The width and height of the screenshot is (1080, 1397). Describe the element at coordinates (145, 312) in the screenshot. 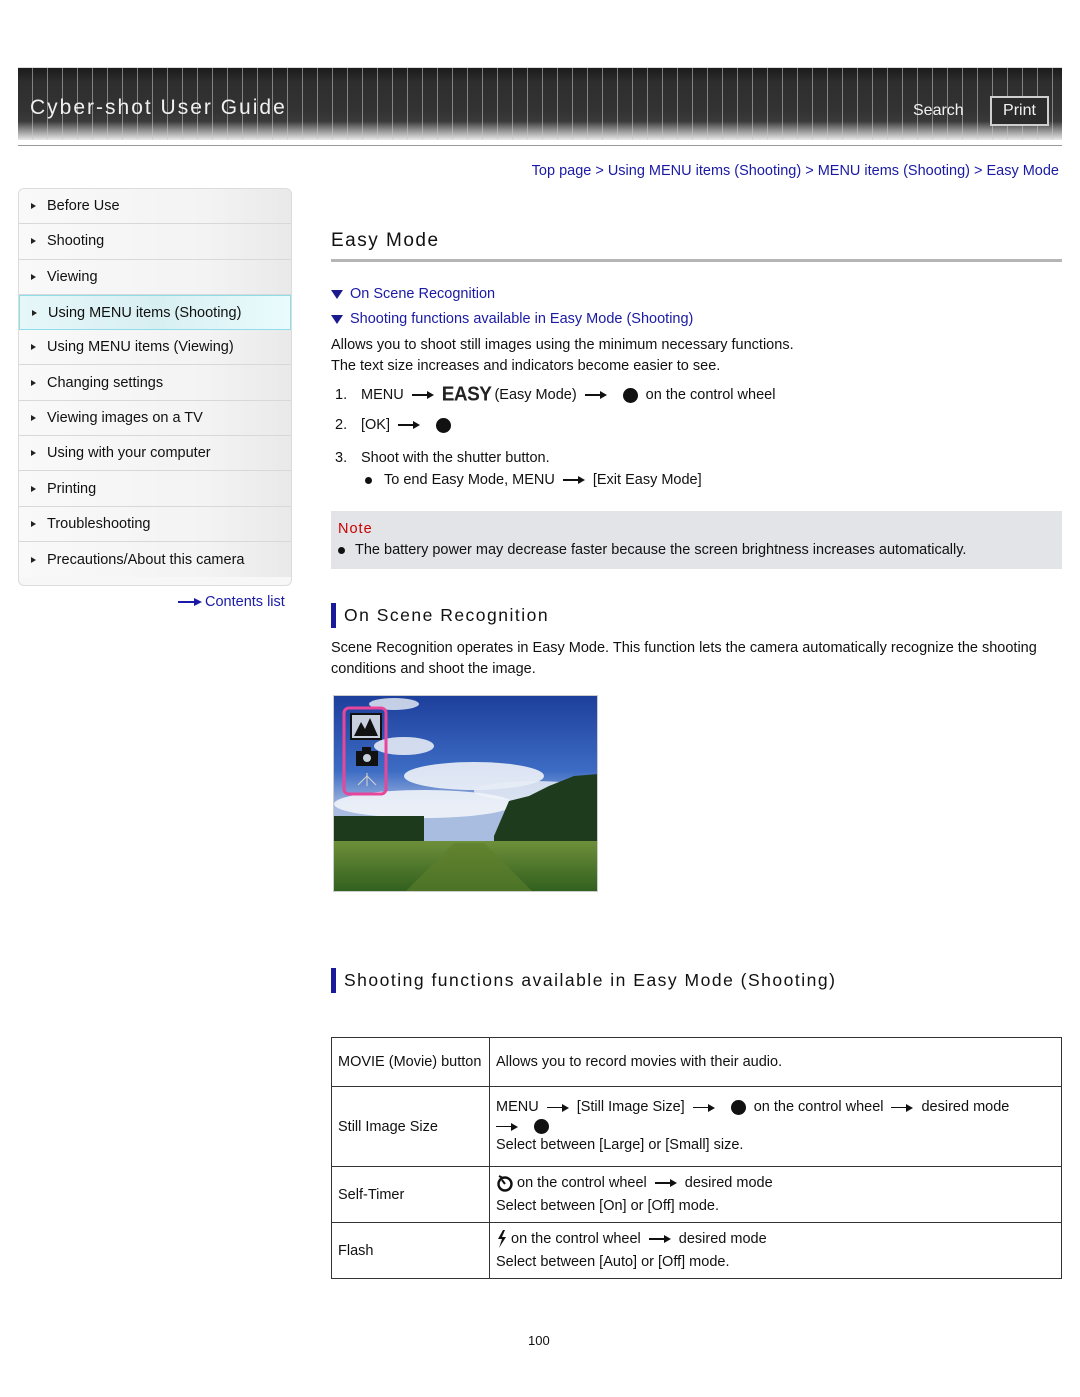

I see `sidebar-item-label: Using MENU items (Shooting)` at that location.